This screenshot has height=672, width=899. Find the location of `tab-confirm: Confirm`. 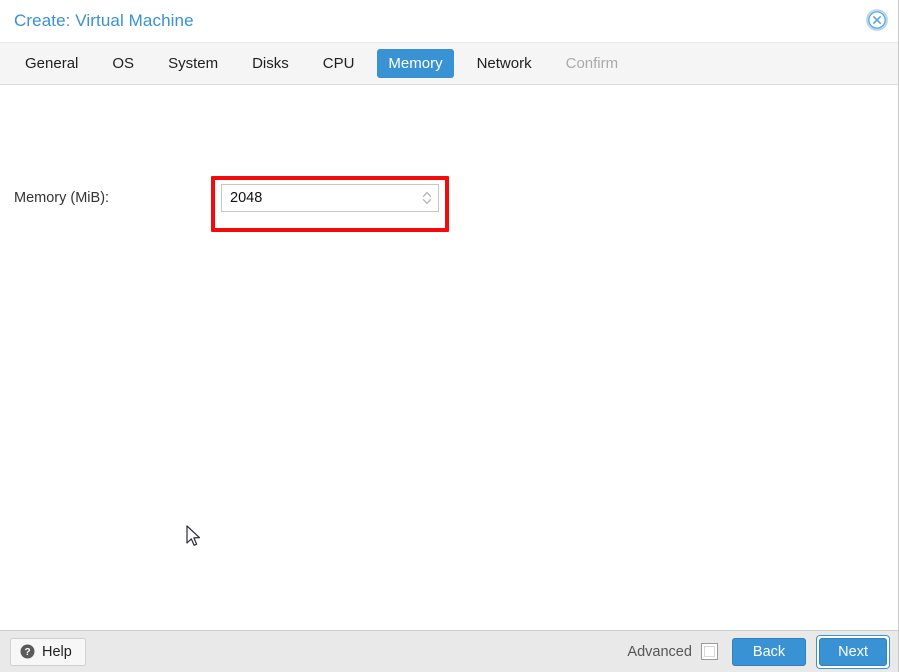

tab-confirm: Confirm is located at coordinates (592, 63).